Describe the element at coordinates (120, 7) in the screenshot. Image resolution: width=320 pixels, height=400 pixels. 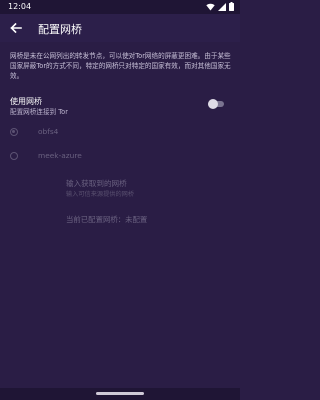
I see `status-bar: 12:04` at that location.